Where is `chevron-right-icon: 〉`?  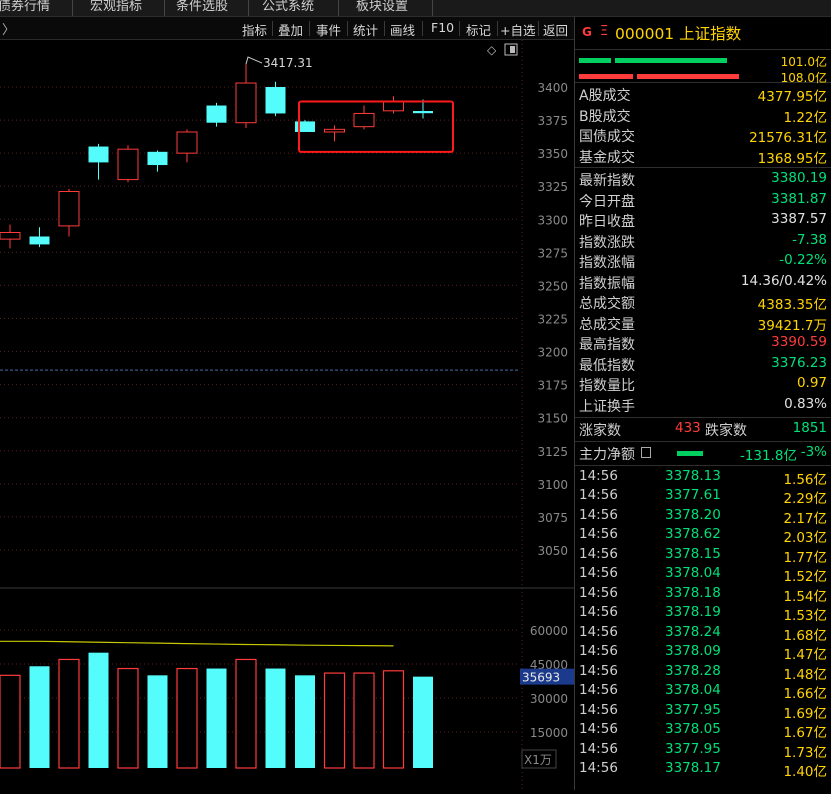
chevron-right-icon: 〉 is located at coordinates (8, 28).